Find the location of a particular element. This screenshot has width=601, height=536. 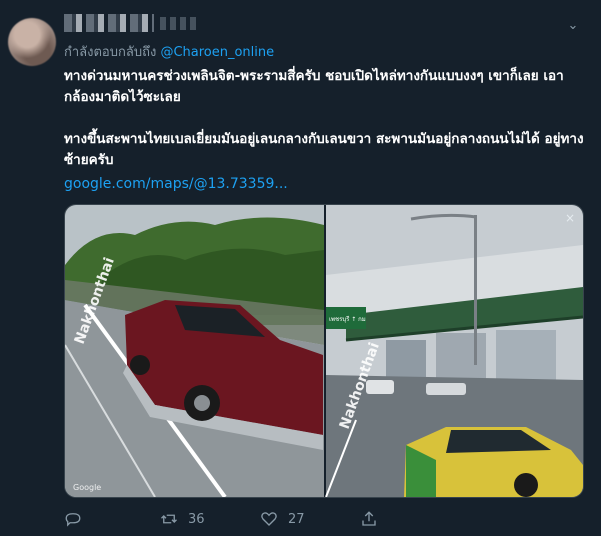

like-button: 27 is located at coordinates (282, 519).